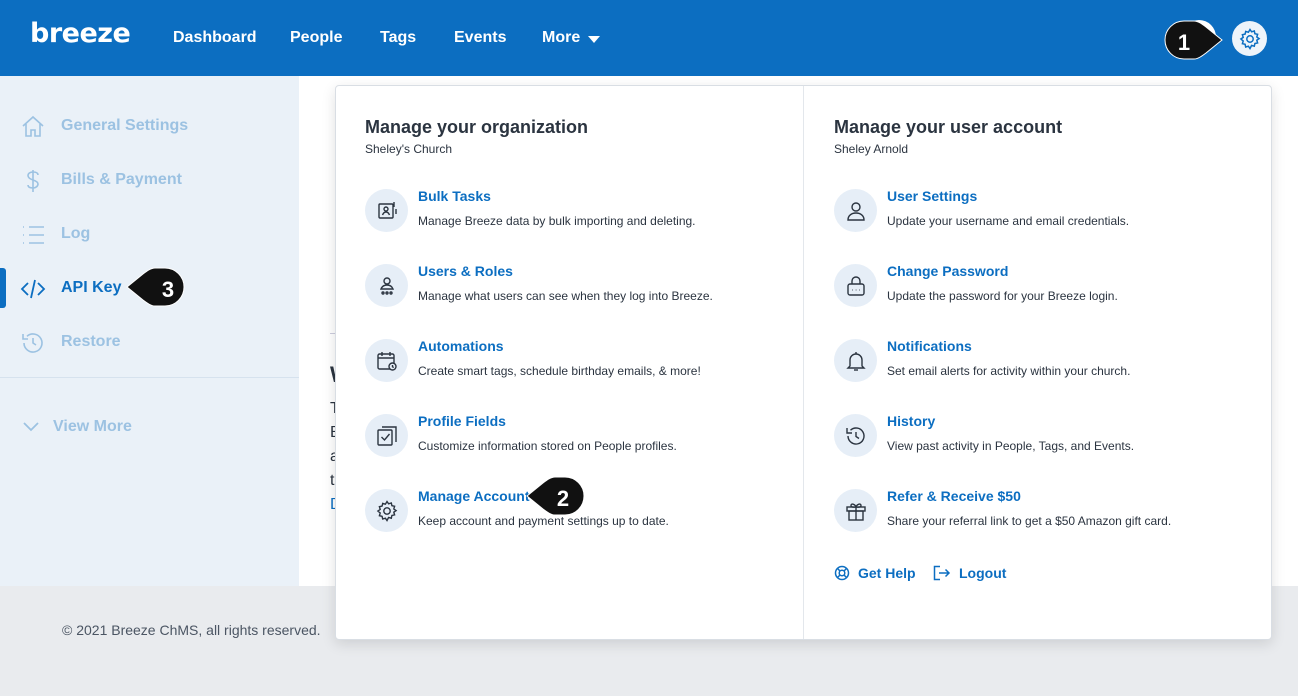 The image size is (1298, 696). I want to click on logout-icon, so click(942, 573).